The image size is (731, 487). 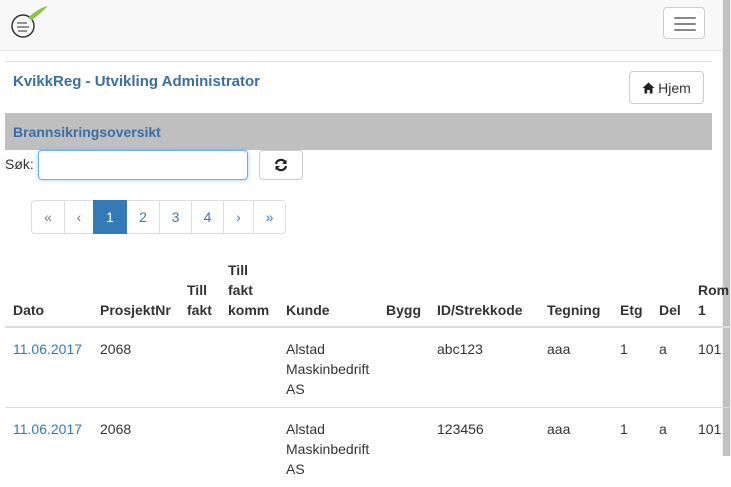 What do you see at coordinates (710, 291) in the screenshot?
I see `column-header-rom: Rom 1` at bounding box center [710, 291].